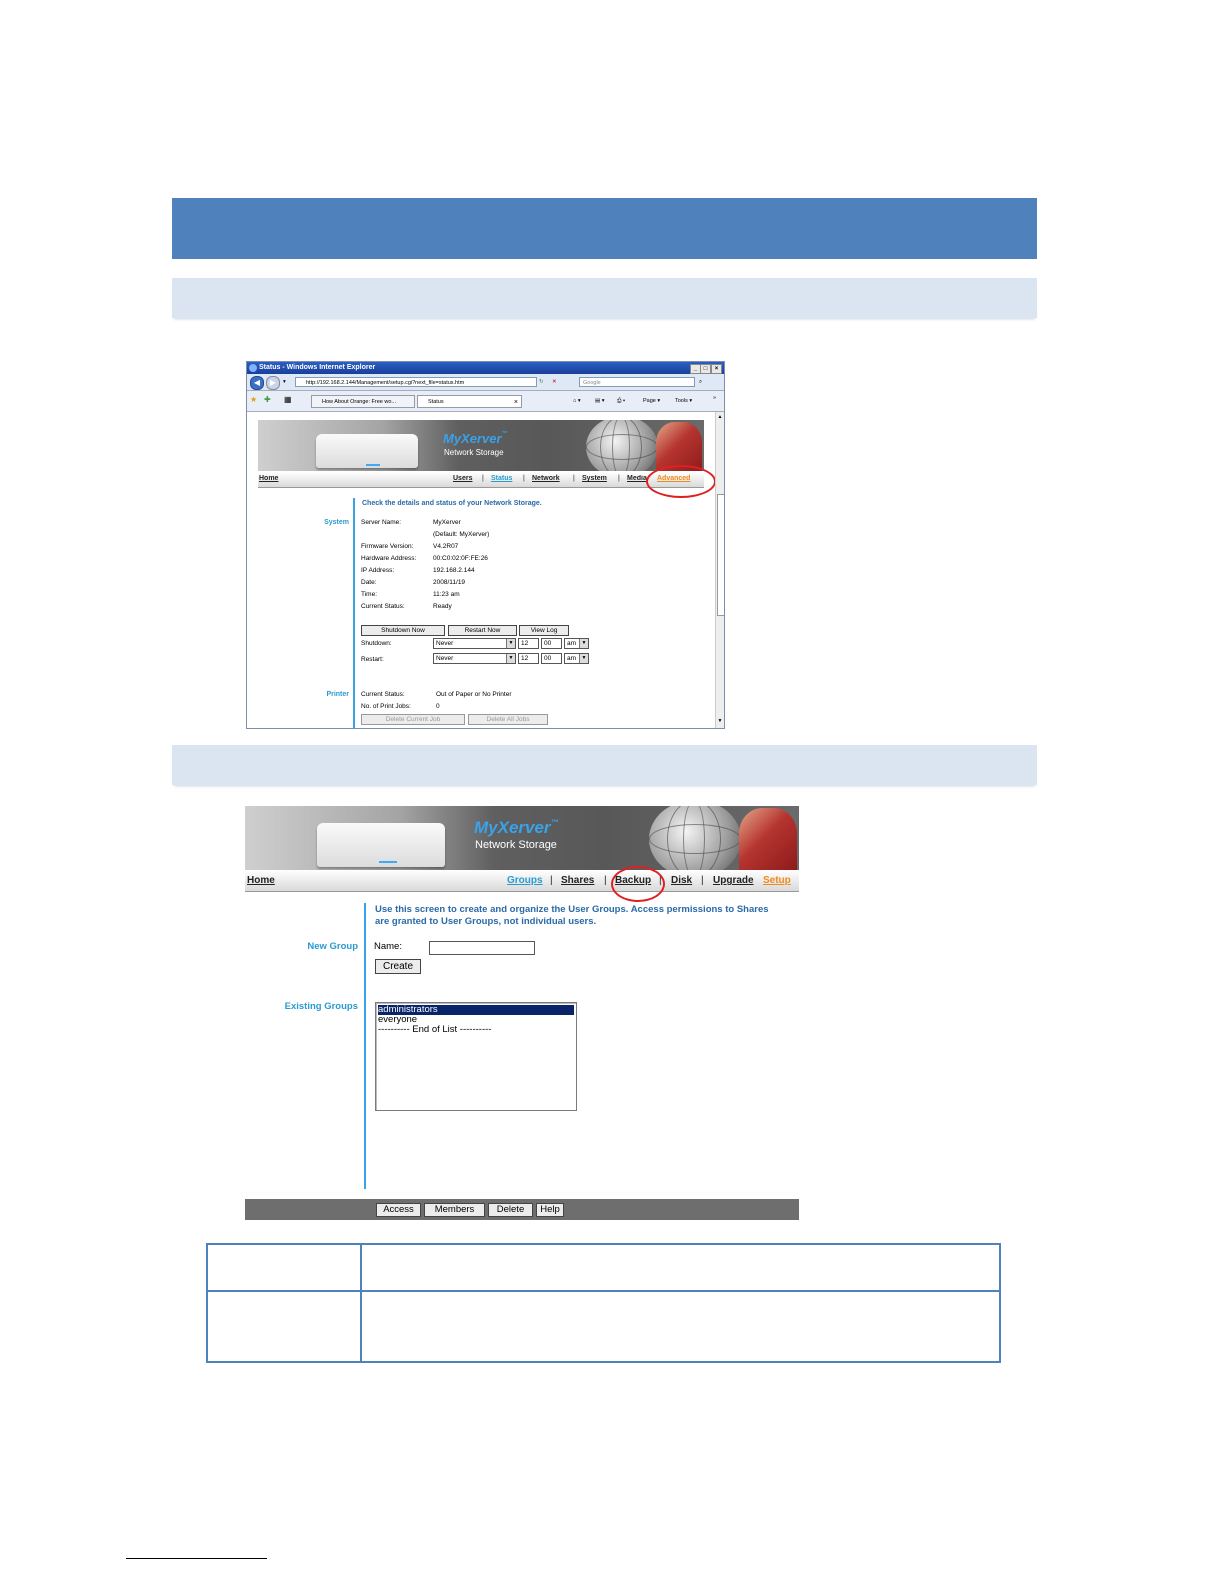 The image size is (1224, 1584). What do you see at coordinates (398, 1210) in the screenshot?
I see `access-button: Access` at bounding box center [398, 1210].